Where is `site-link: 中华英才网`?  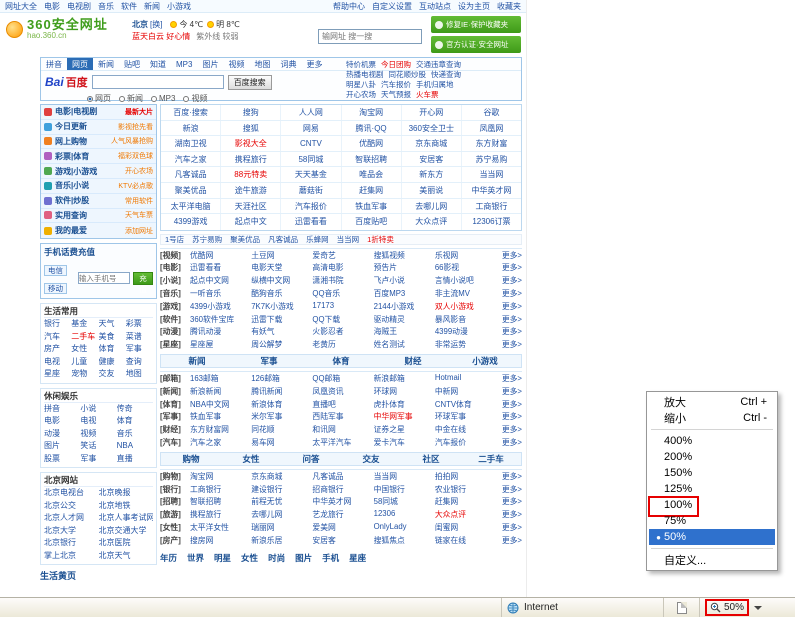
site-link: 中华英才网 is located at coordinates (491, 190).